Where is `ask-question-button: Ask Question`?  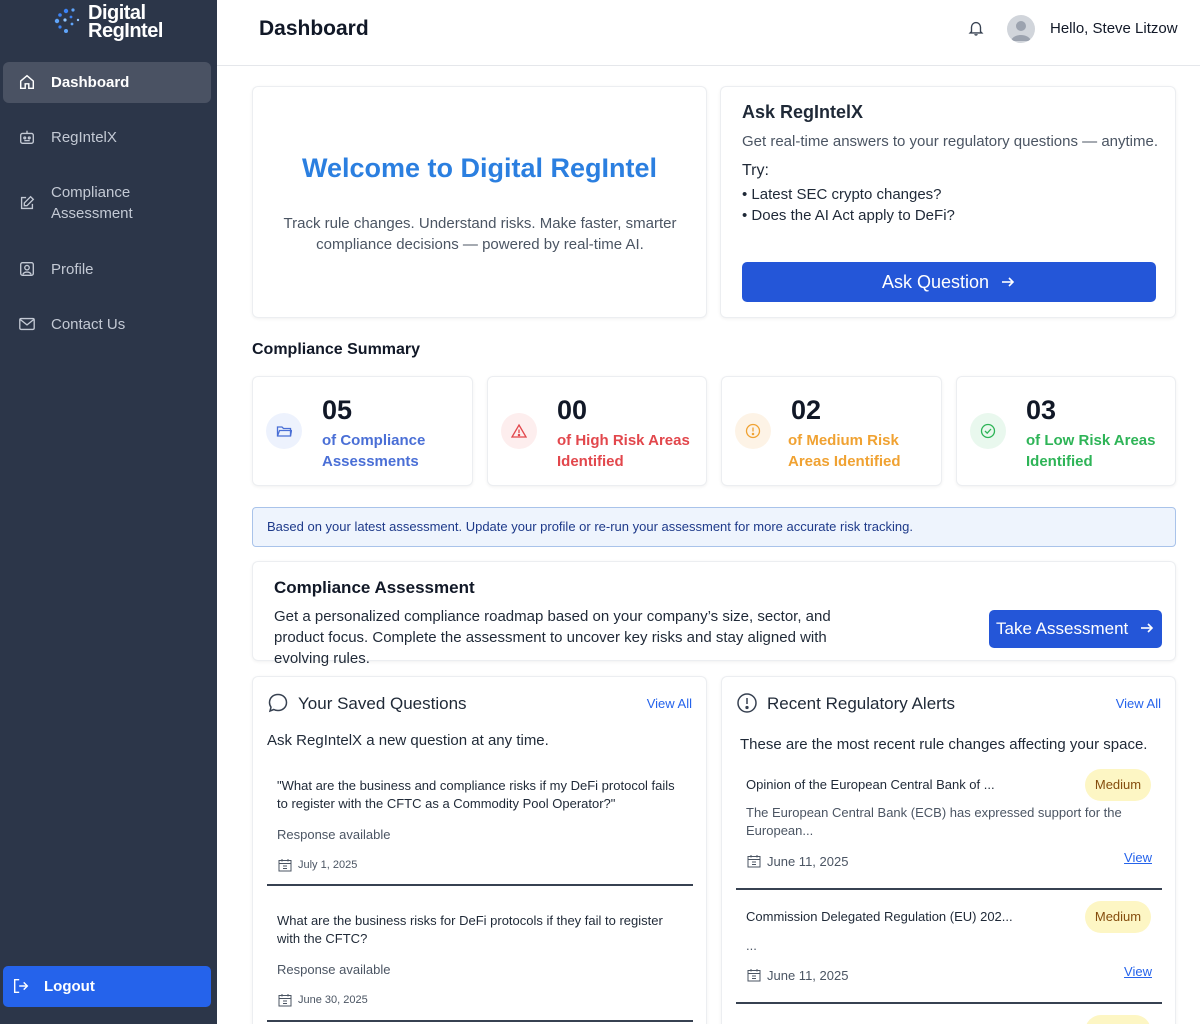
ask-question-button: Ask Question is located at coordinates (949, 282).